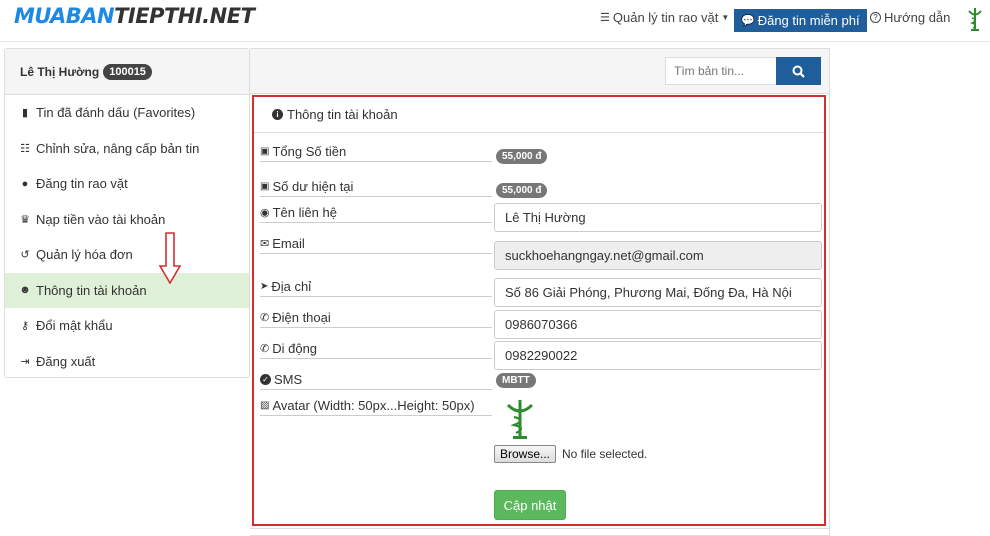 Image resolution: width=990 pixels, height=536 pixels. What do you see at coordinates (184, 16) in the screenshot?
I see `logo-part-2: TIEPTHI.NET` at bounding box center [184, 16].